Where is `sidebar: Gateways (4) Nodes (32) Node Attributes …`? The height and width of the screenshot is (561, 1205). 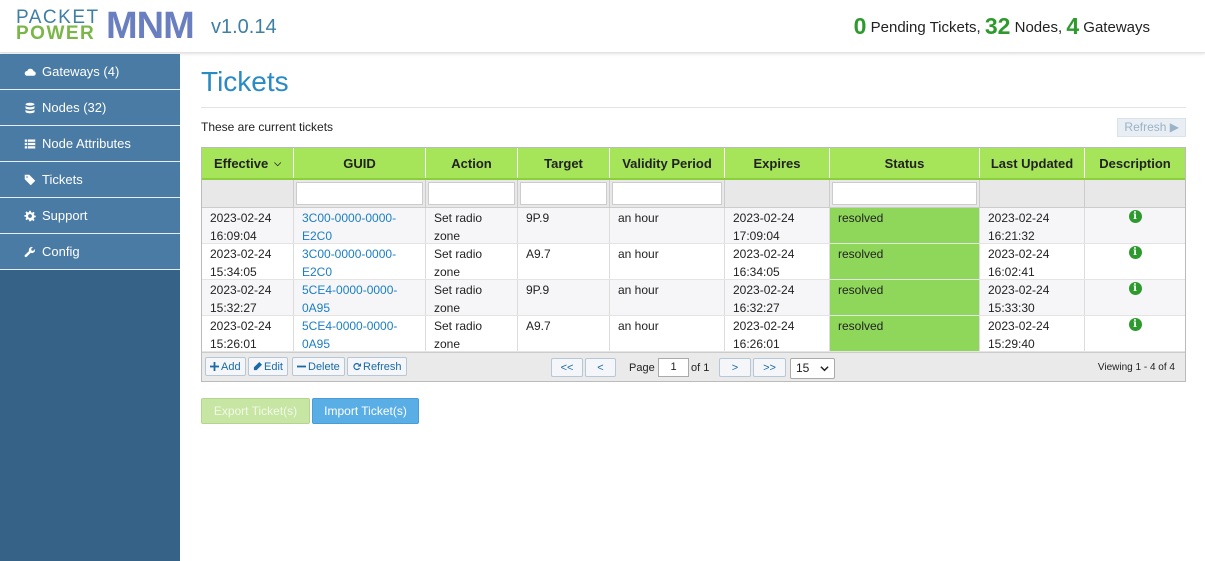
sidebar: Gateways (4) Nodes (32) Node Attributes … is located at coordinates (90, 307).